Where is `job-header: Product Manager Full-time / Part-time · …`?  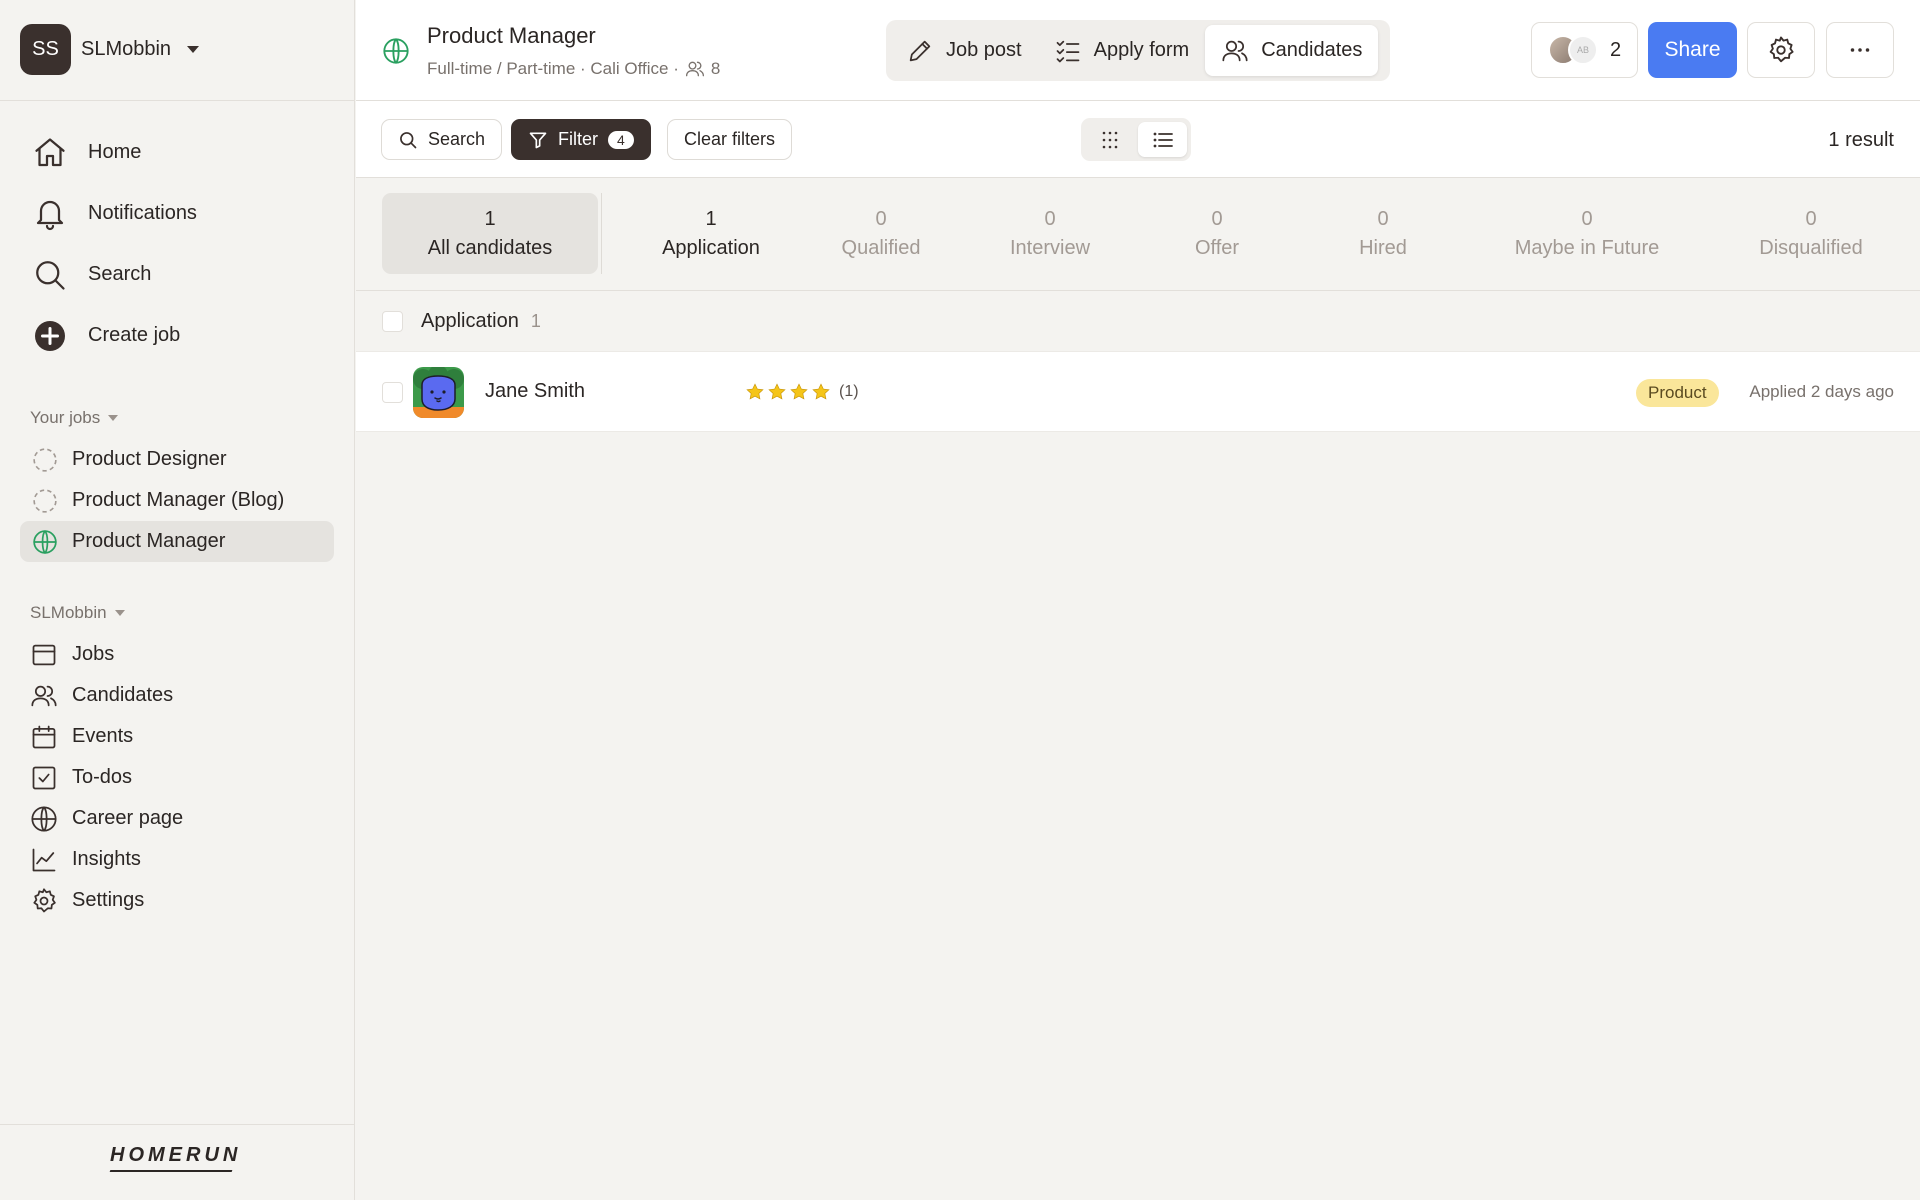
job-header: Product Manager Full-time / Part-time · … is located at coordinates (1138, 50).